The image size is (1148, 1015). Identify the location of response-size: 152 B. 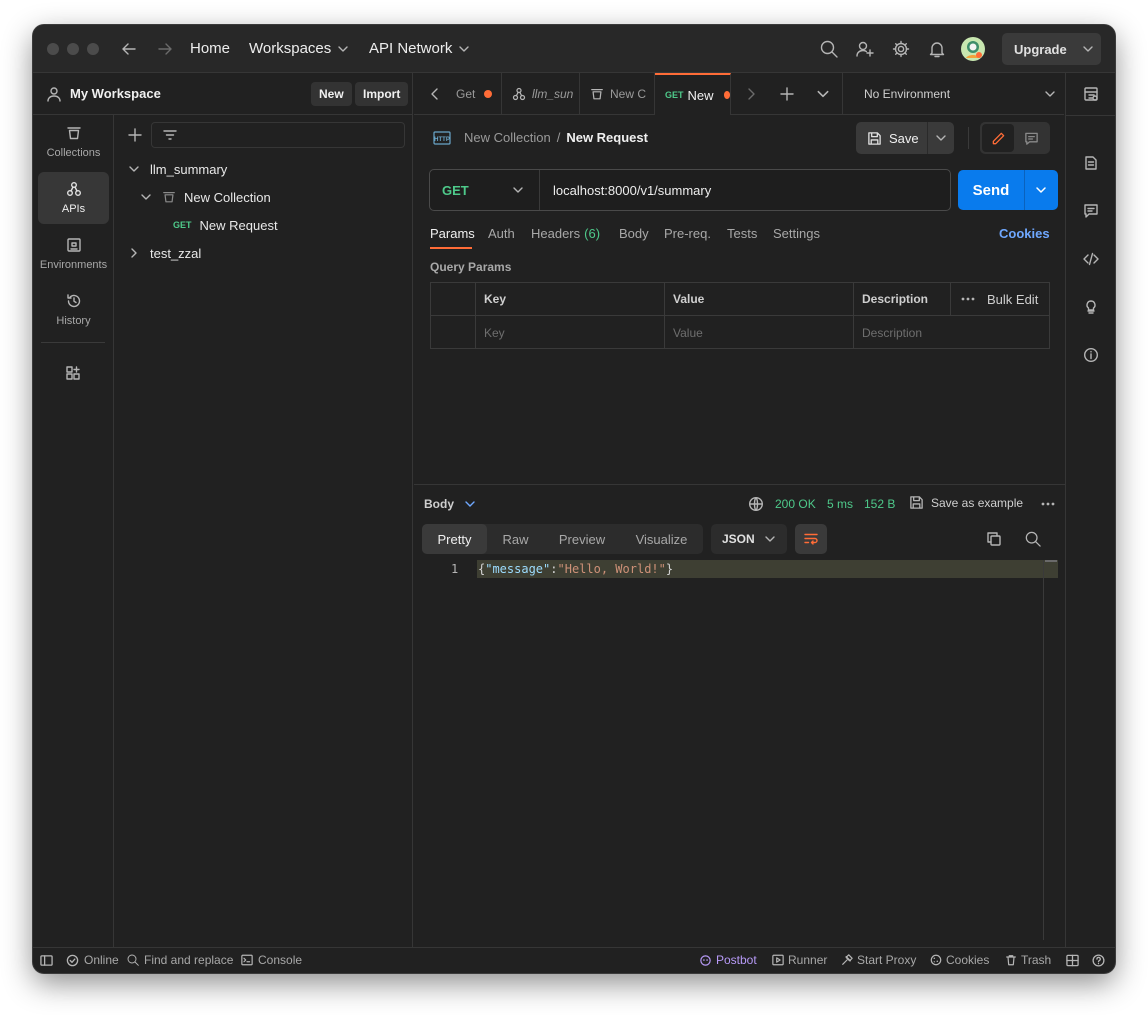
(879, 504).